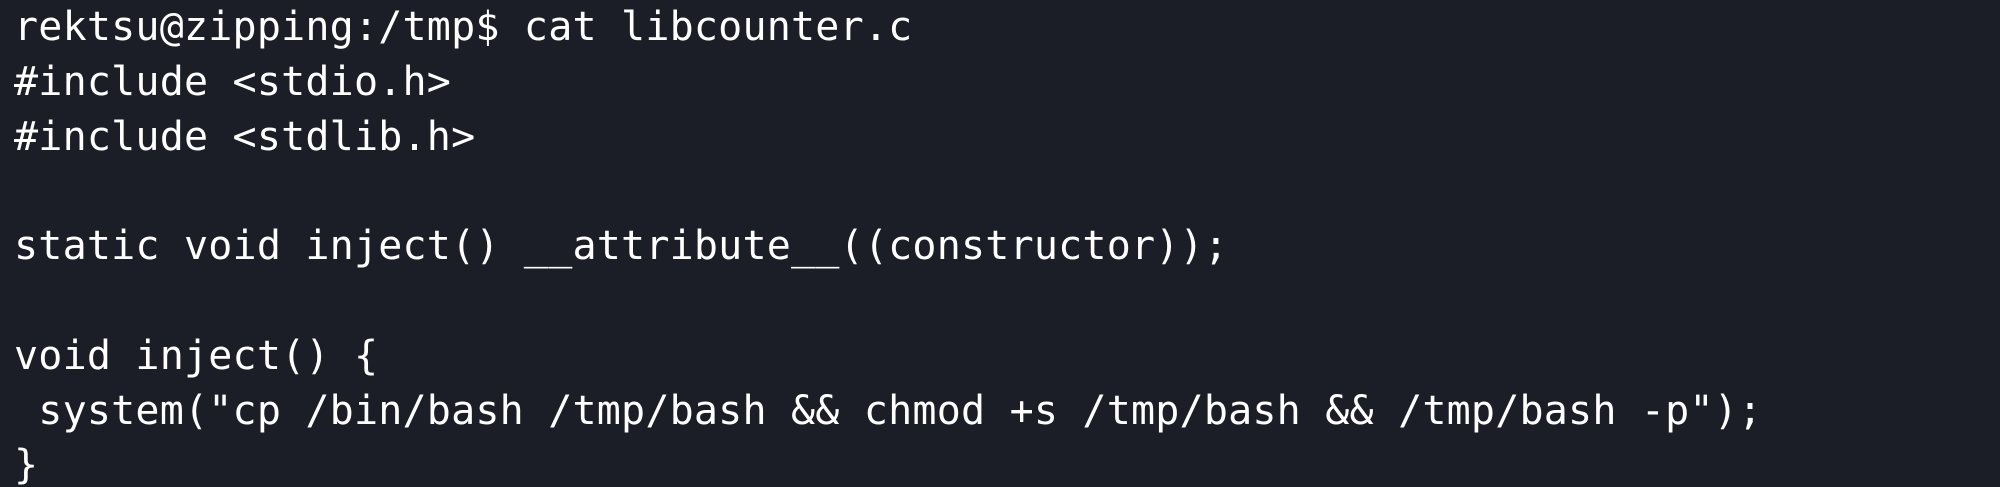 The width and height of the screenshot is (2000, 487). I want to click on terminal-line: }, so click(26, 464).